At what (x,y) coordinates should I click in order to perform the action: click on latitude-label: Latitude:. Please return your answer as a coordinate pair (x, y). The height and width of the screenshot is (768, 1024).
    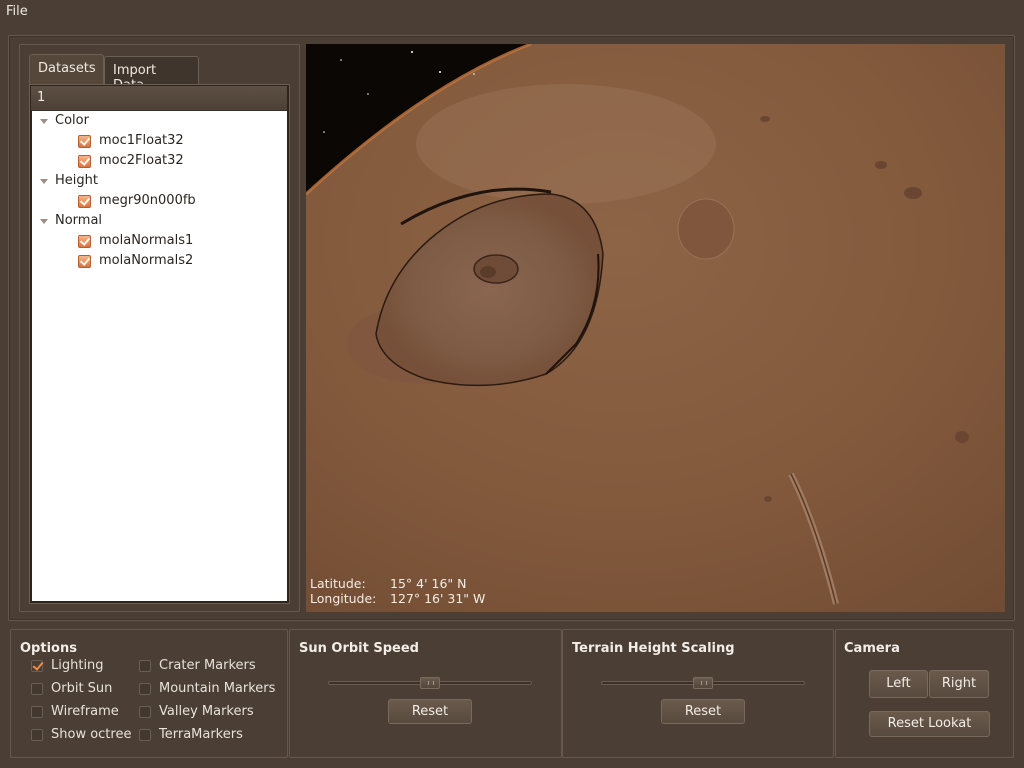
    Looking at the image, I should click on (338, 583).